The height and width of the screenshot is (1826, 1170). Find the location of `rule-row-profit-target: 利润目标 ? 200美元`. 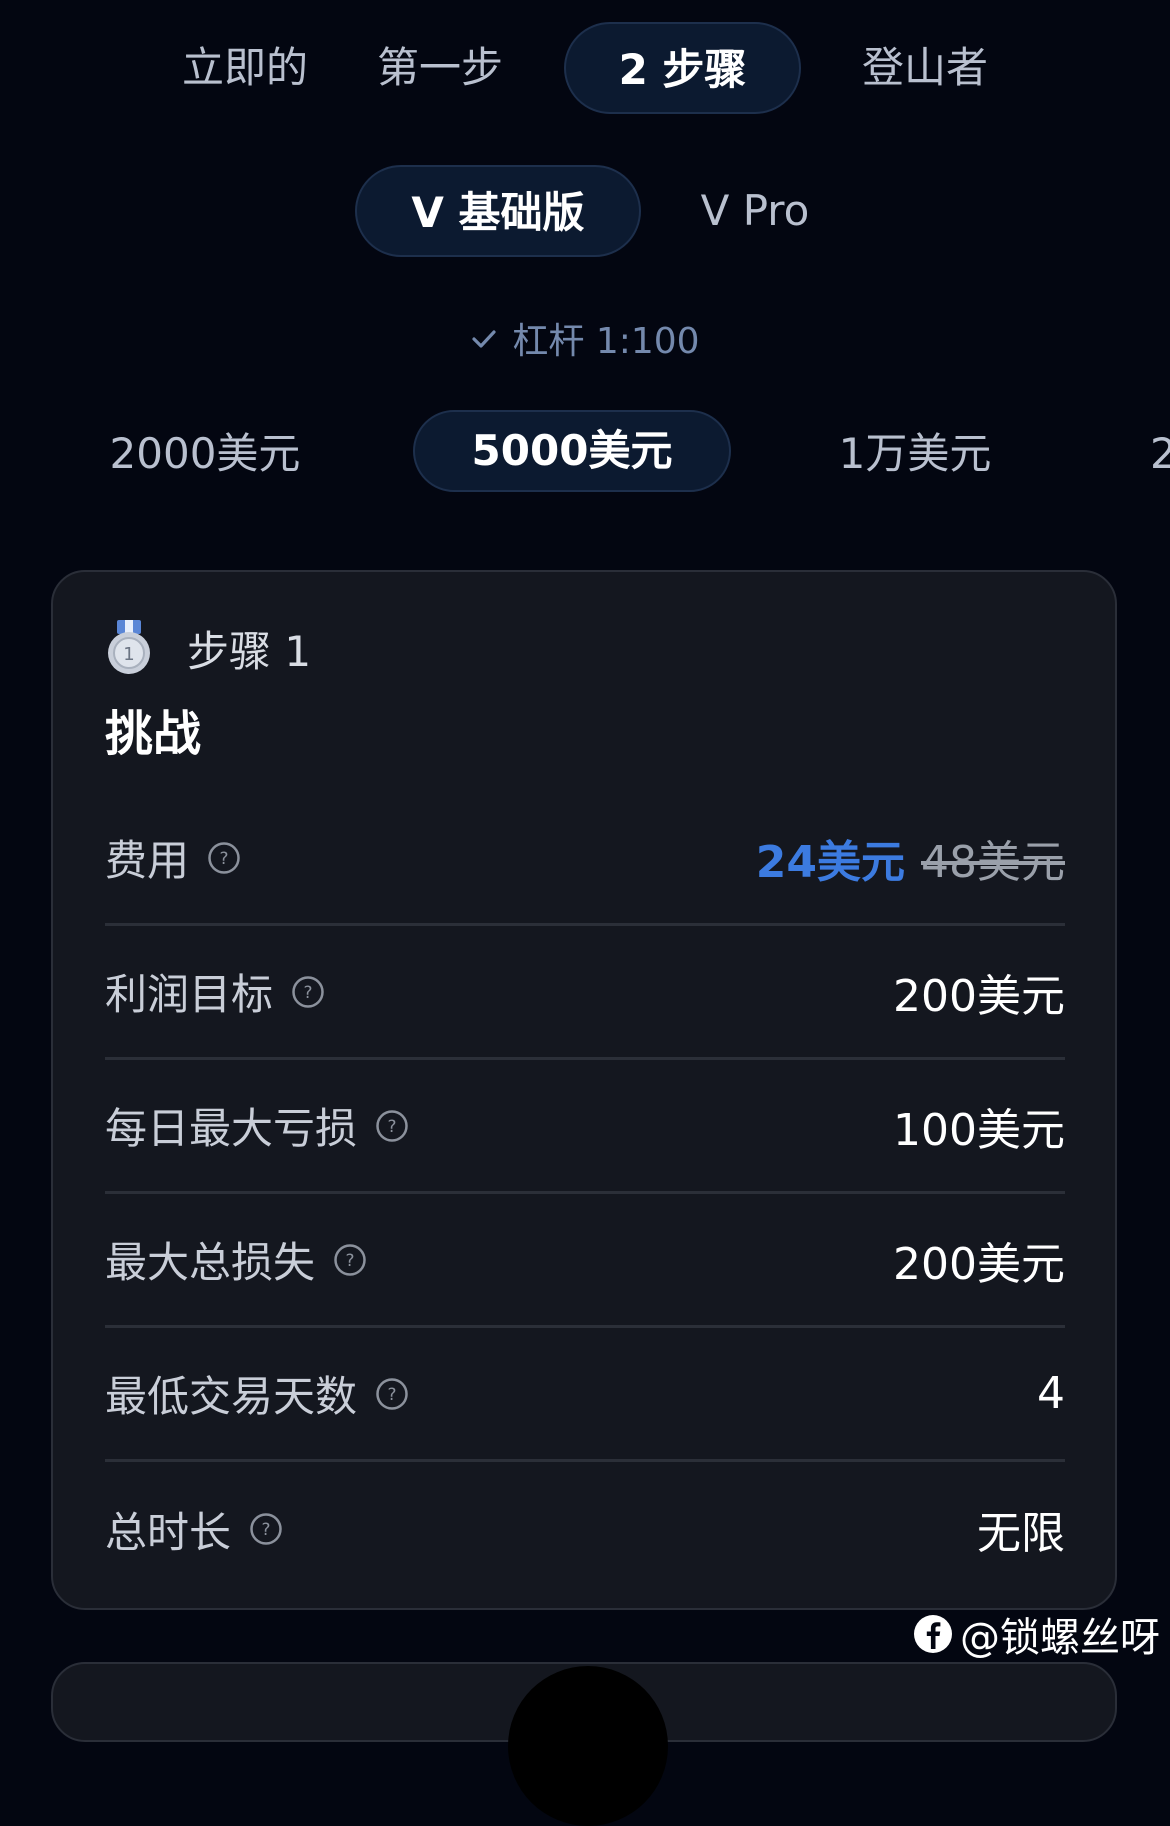

rule-row-profit-target: 利润目标 ? 200美元 is located at coordinates (585, 993).